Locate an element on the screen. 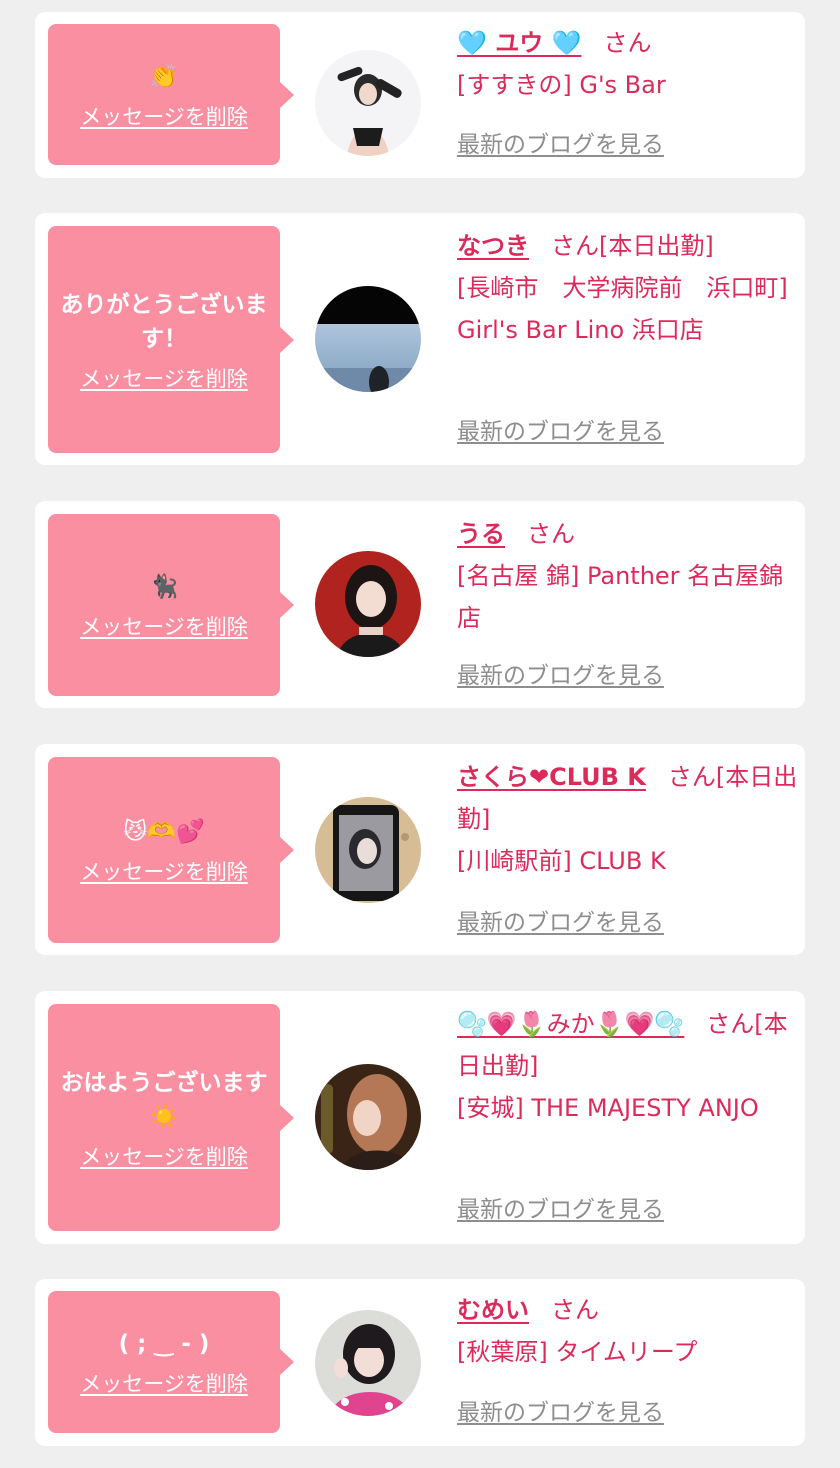 This screenshot has width=840, height=1468. cast-name-link: さくら❤CLUB K is located at coordinates (551, 777).